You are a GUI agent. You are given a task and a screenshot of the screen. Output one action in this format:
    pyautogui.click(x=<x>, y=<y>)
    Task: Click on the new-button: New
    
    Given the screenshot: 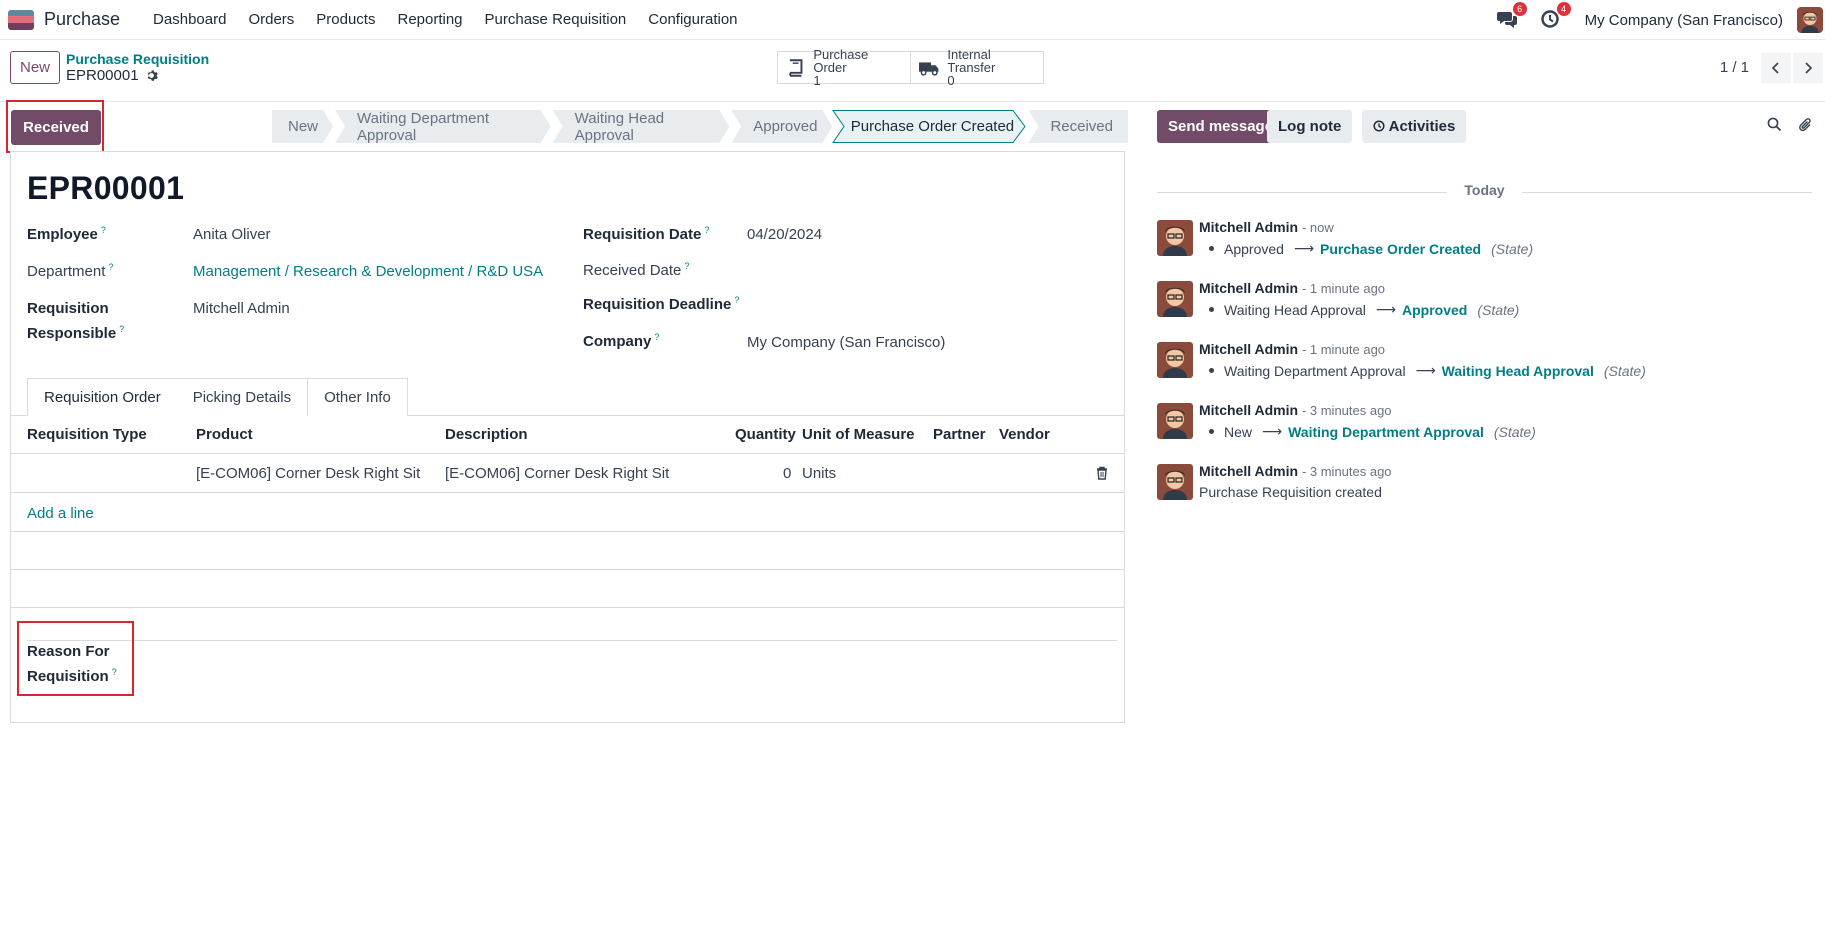 What is the action you would take?
    pyautogui.click(x=35, y=67)
    